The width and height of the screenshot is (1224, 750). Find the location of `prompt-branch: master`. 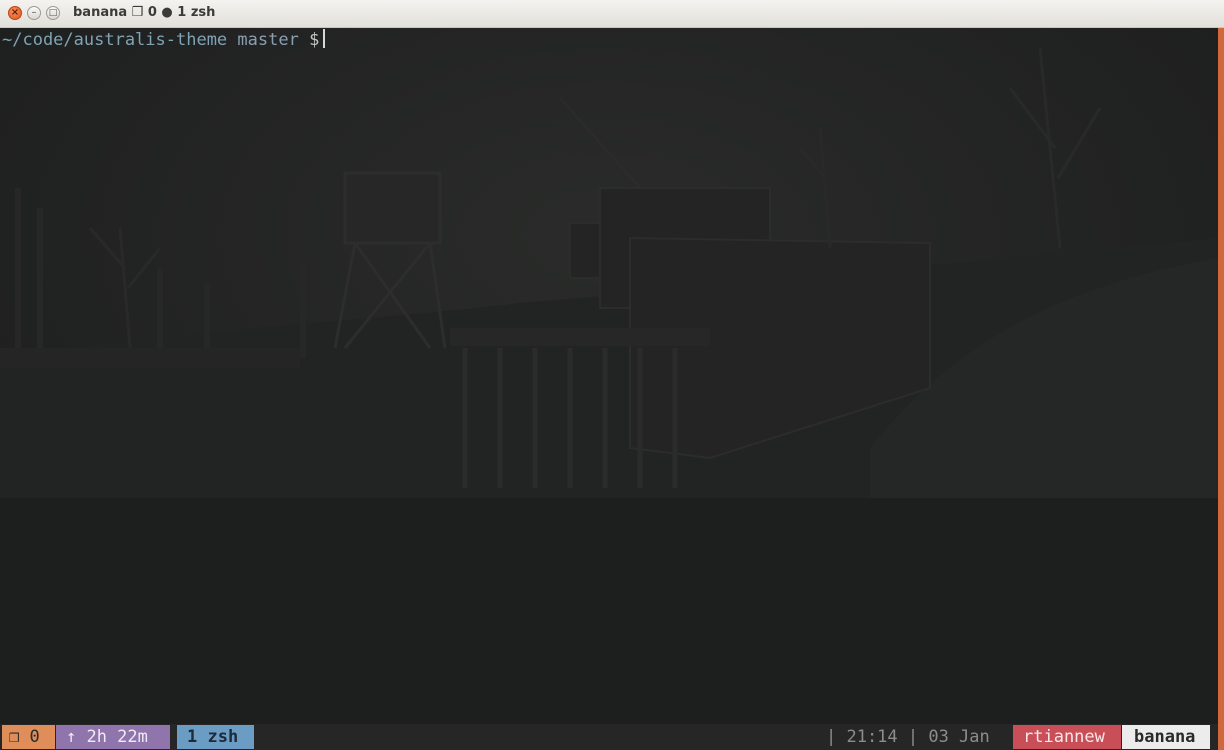

prompt-branch: master is located at coordinates (268, 40).